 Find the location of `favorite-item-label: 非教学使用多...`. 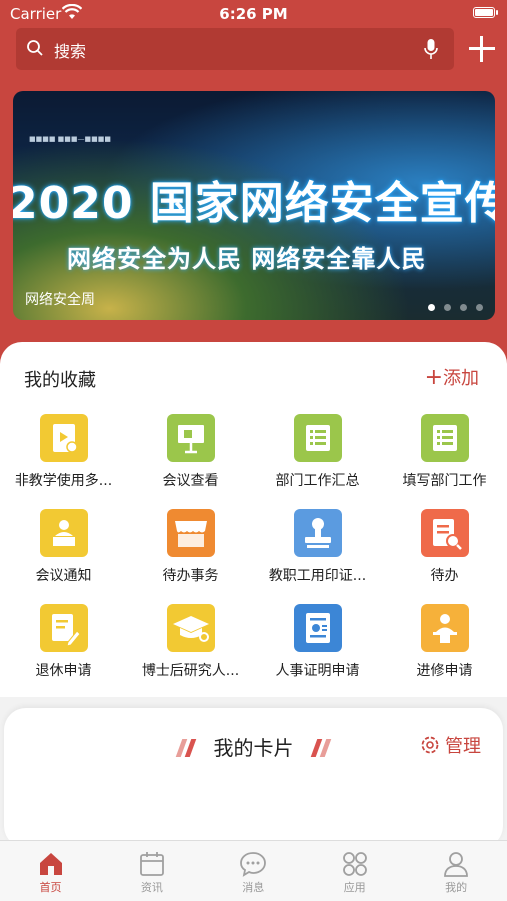

favorite-item-label: 非教学使用多... is located at coordinates (63, 481).